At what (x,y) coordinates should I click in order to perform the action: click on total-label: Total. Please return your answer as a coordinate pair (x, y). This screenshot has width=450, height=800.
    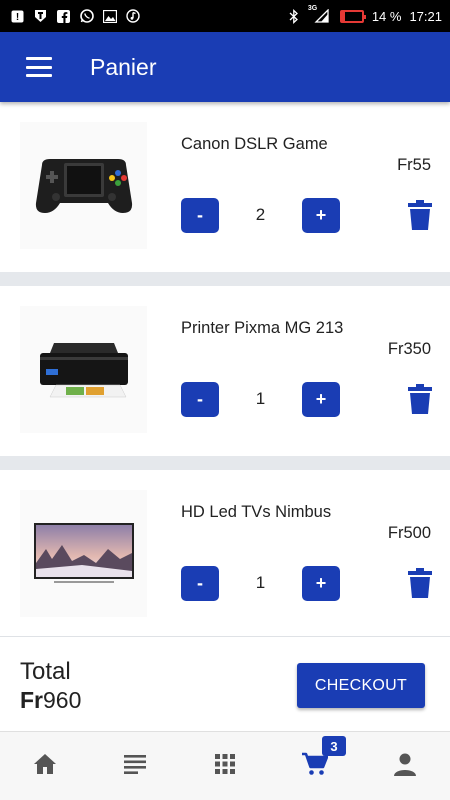
    Looking at the image, I should click on (45, 671).